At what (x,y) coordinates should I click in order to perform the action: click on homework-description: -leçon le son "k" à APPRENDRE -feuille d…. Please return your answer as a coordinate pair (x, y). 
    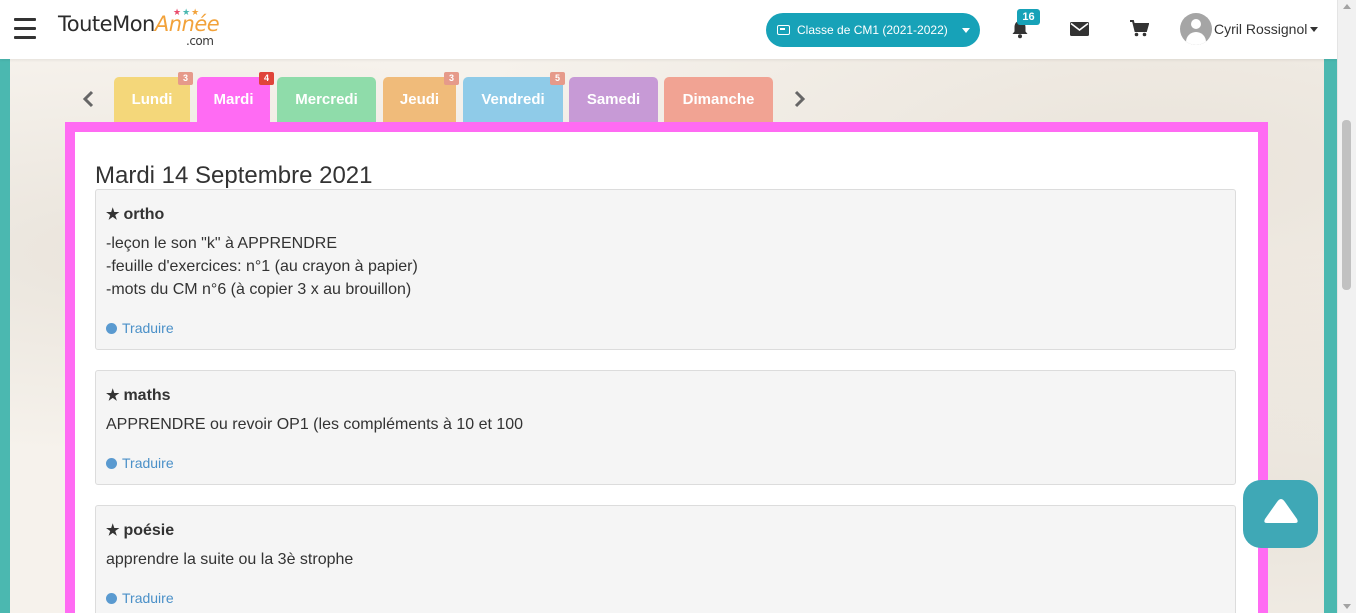
    Looking at the image, I should click on (262, 266).